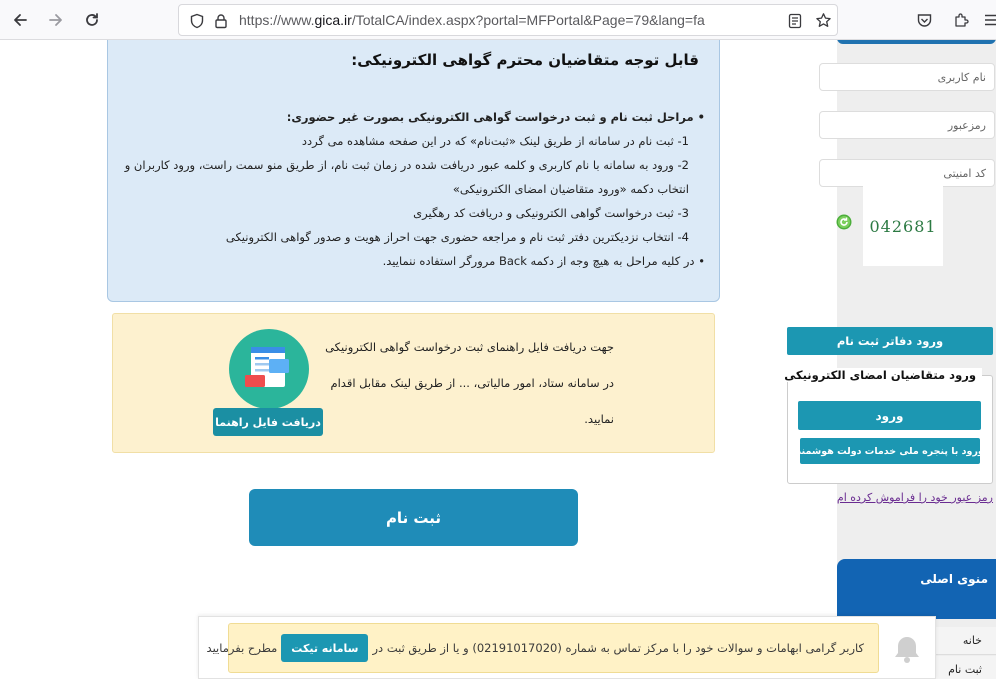 The width and height of the screenshot is (996, 679). I want to click on url-host: gica.ir, so click(333, 20).